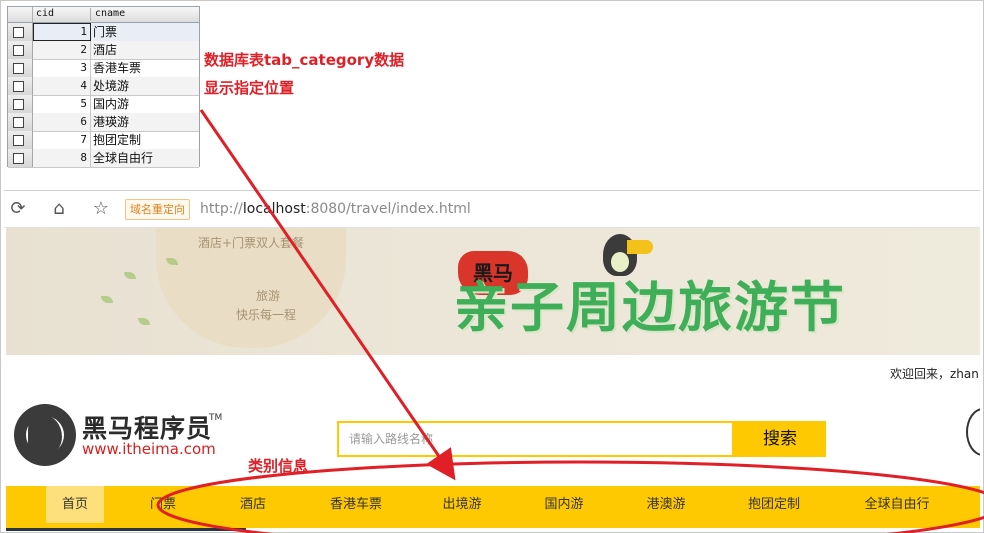 This screenshot has height=533, width=984. What do you see at coordinates (934, 374) in the screenshot?
I see `welcome-text: 欢迎回来，zhan` at bounding box center [934, 374].